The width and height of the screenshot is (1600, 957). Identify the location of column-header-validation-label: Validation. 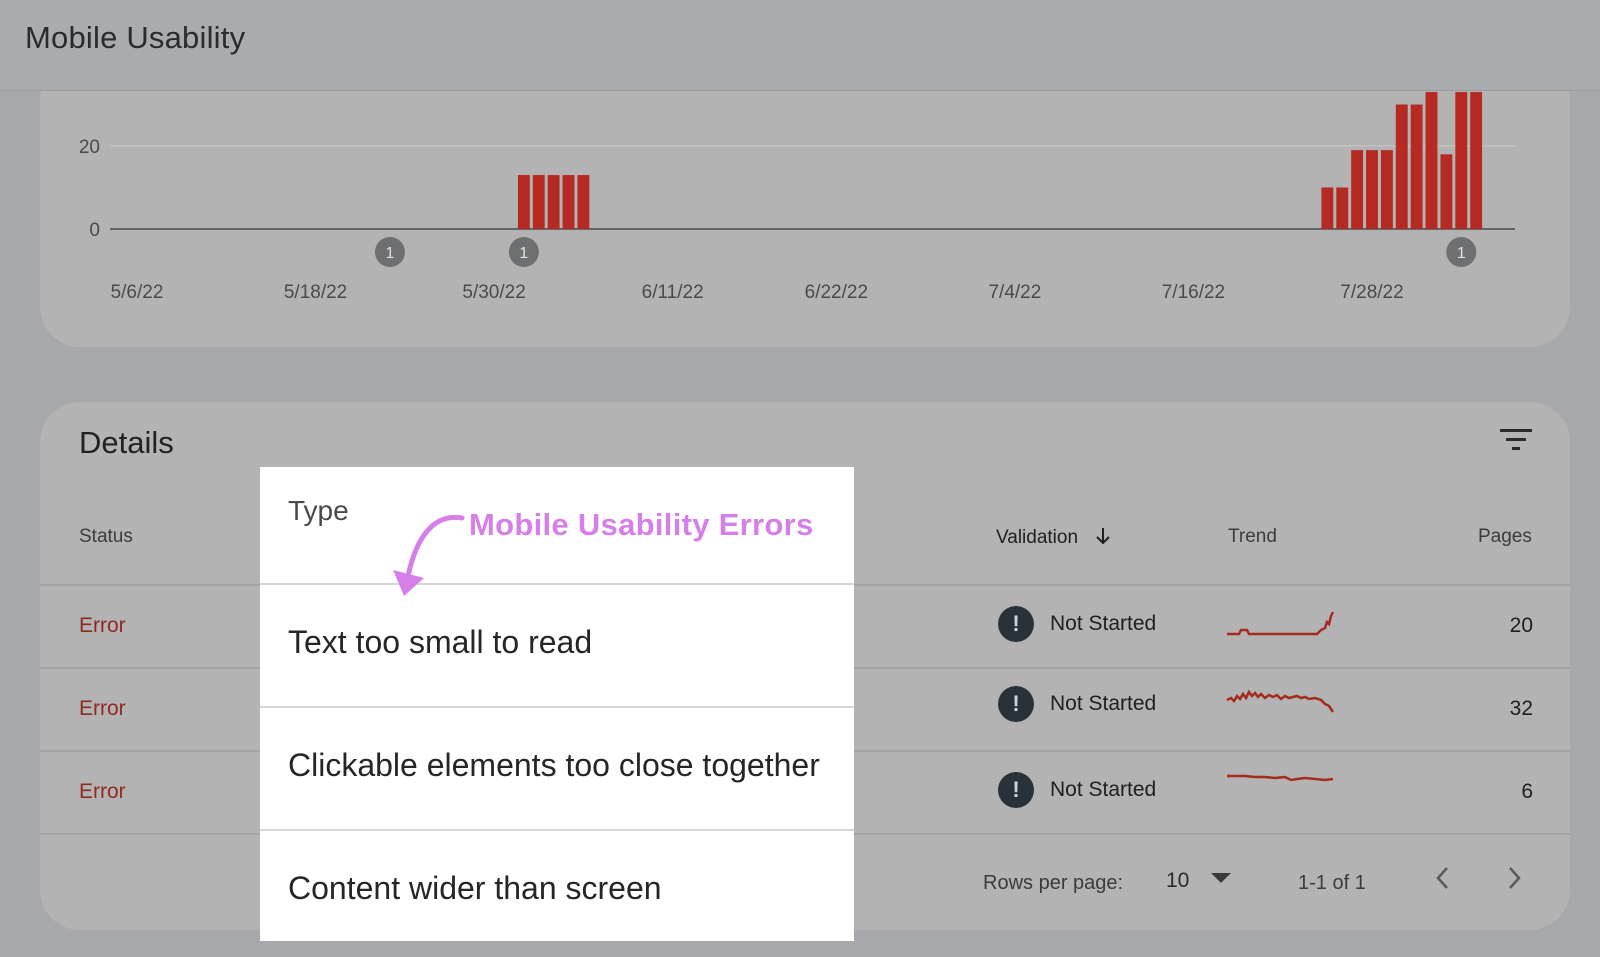
(1037, 537).